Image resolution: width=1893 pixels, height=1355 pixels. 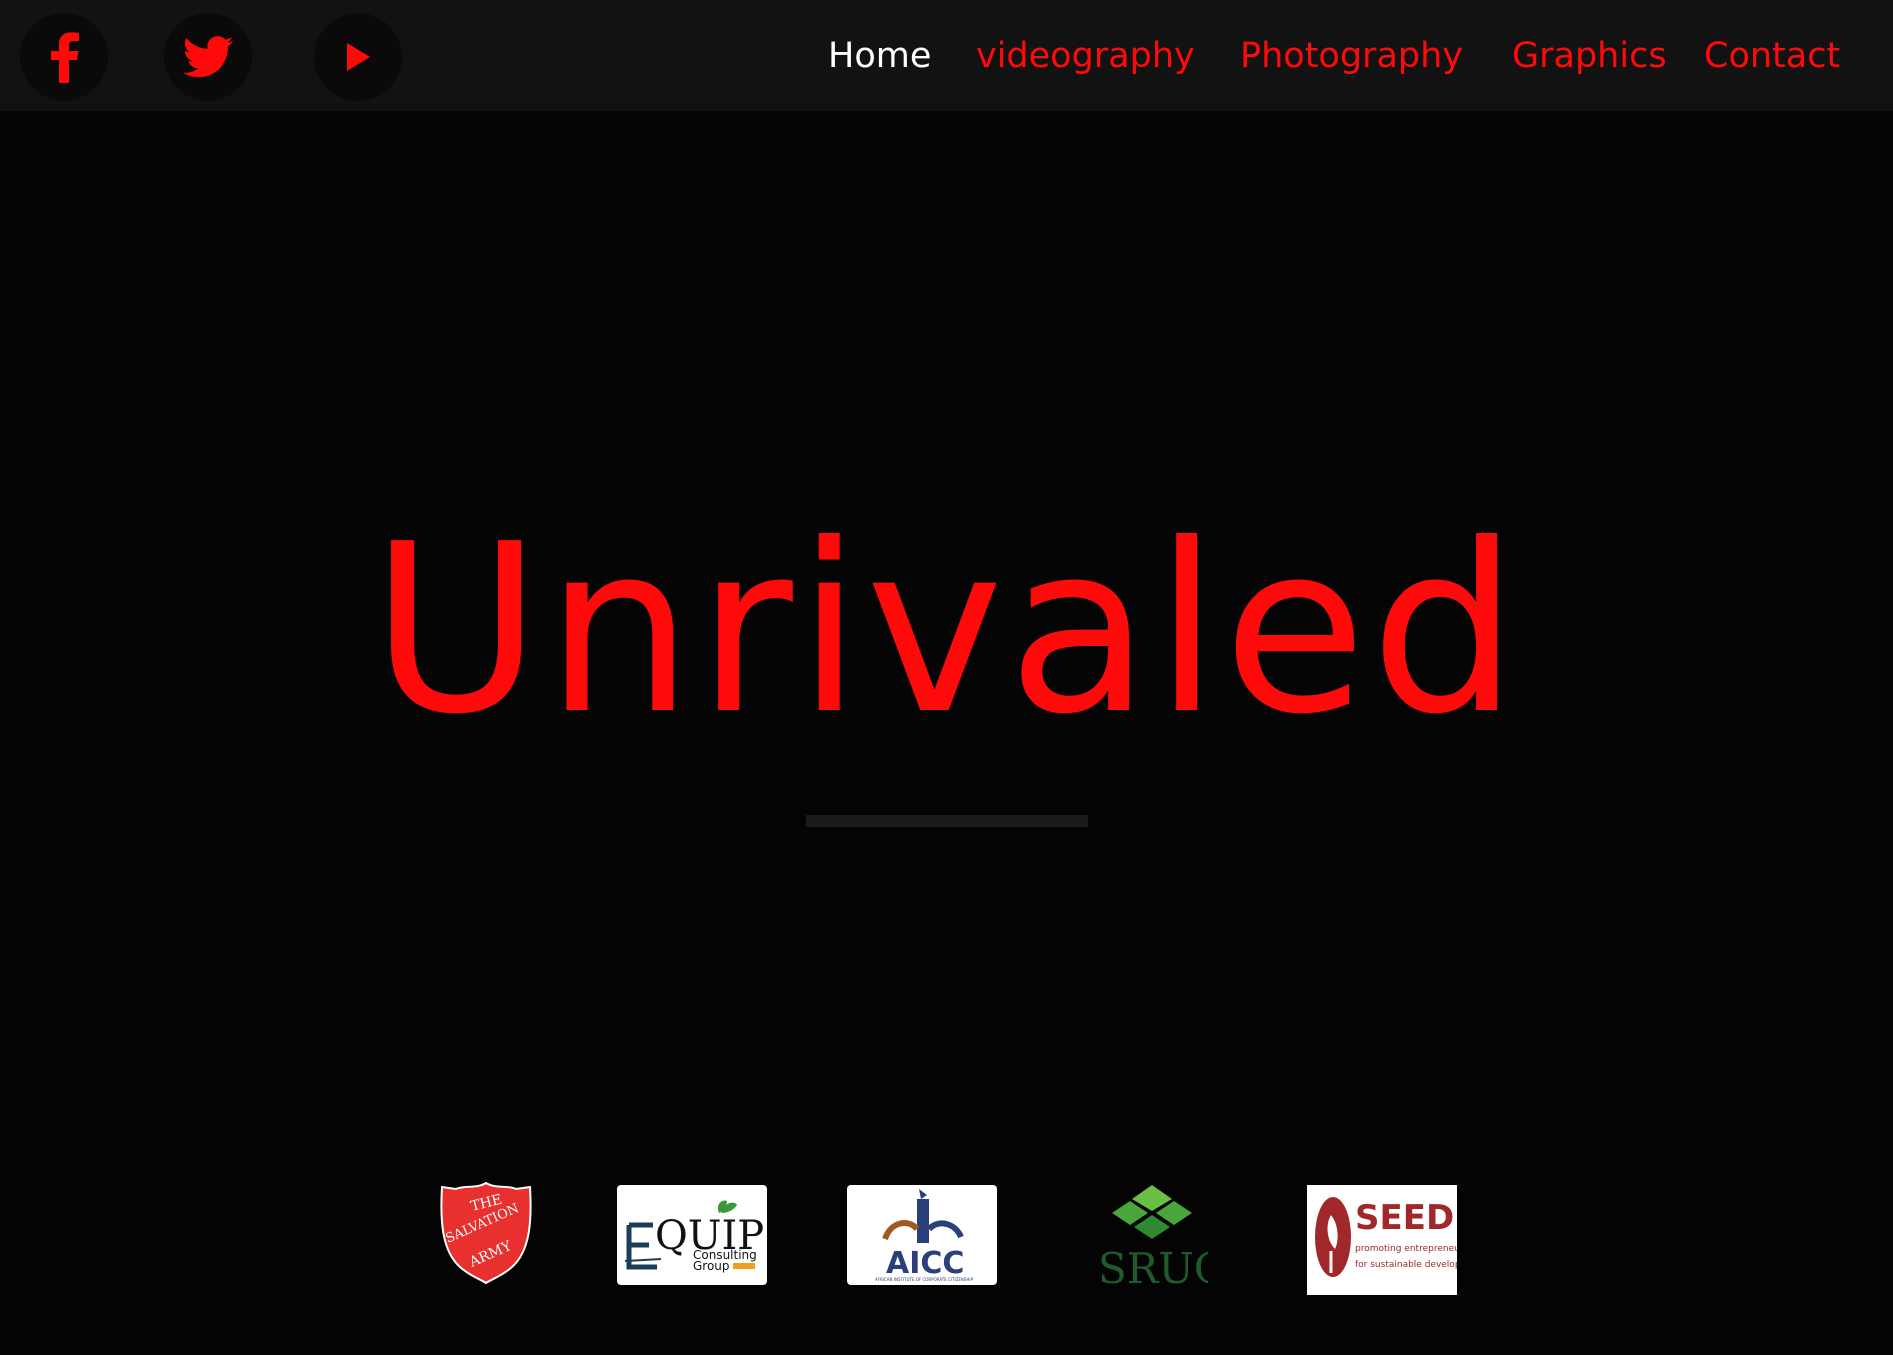 What do you see at coordinates (946, 629) in the screenshot?
I see `hero-title: Unrivaled` at bounding box center [946, 629].